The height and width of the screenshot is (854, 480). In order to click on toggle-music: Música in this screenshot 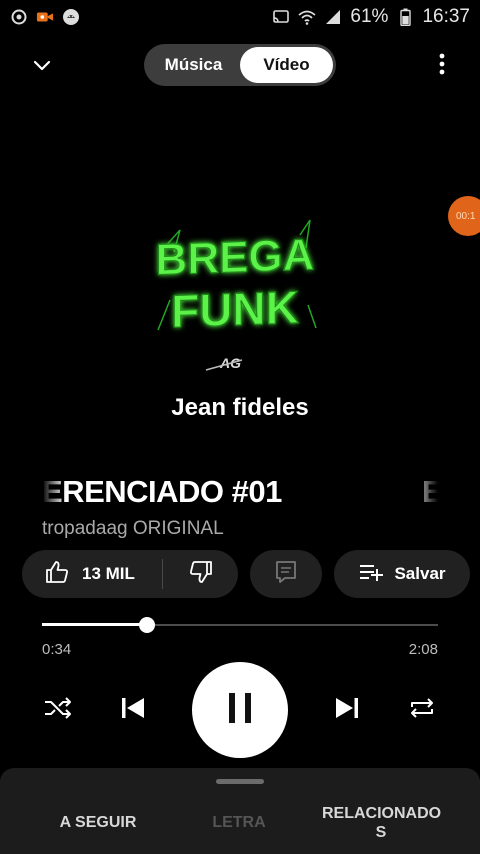, I will do `click(193, 65)`.